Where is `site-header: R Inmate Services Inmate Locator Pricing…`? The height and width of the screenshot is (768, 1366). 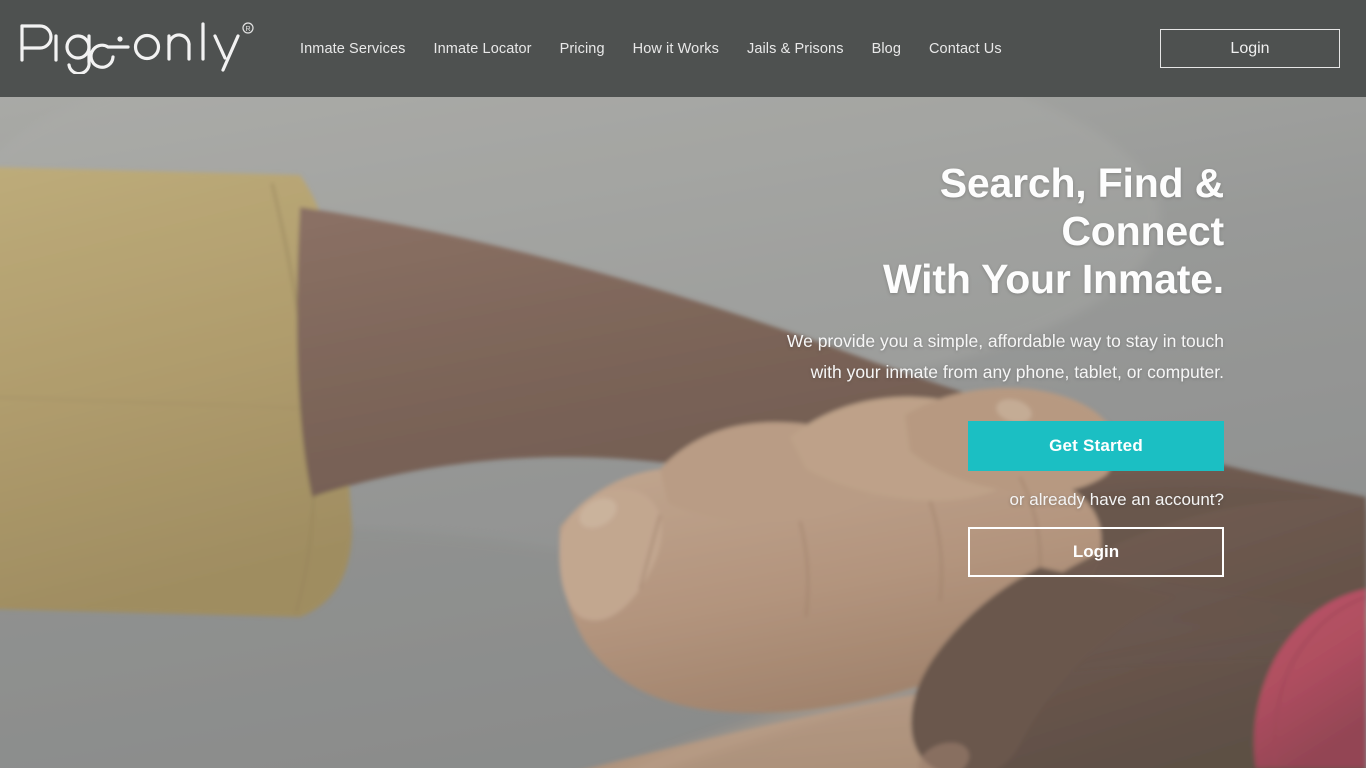
site-header: R Inmate Services Inmate Locator Pricing… is located at coordinates (683, 48).